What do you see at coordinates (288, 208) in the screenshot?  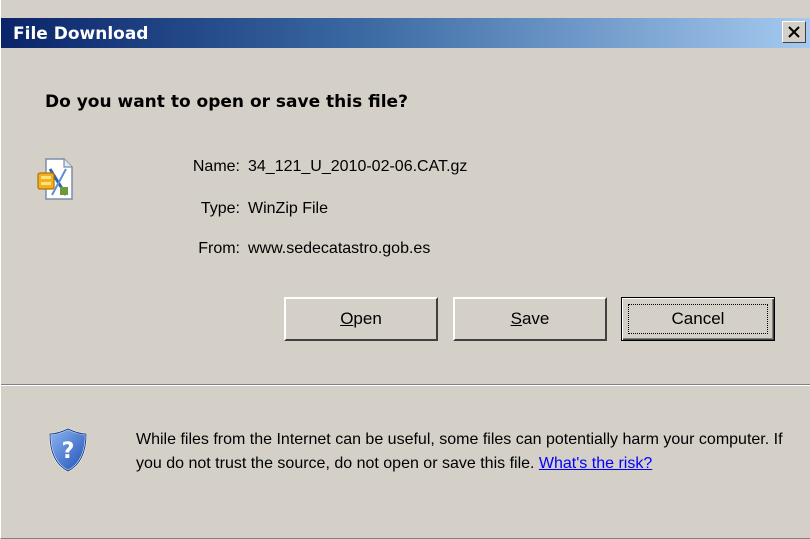 I see `file-type-value: WinZip File` at bounding box center [288, 208].